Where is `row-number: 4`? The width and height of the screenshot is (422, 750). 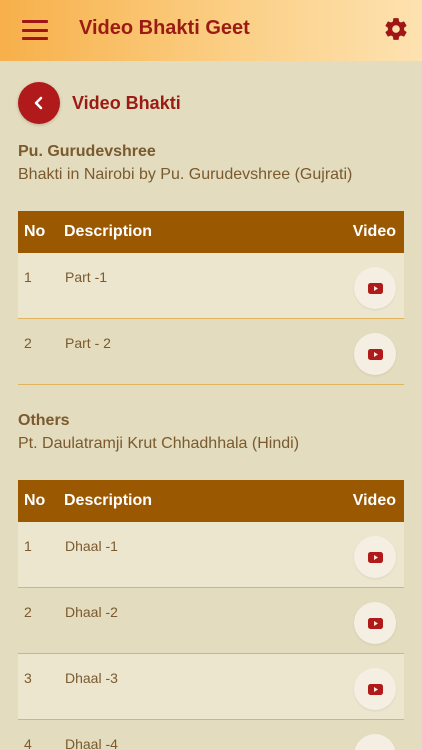
row-number: 4 is located at coordinates (28, 743).